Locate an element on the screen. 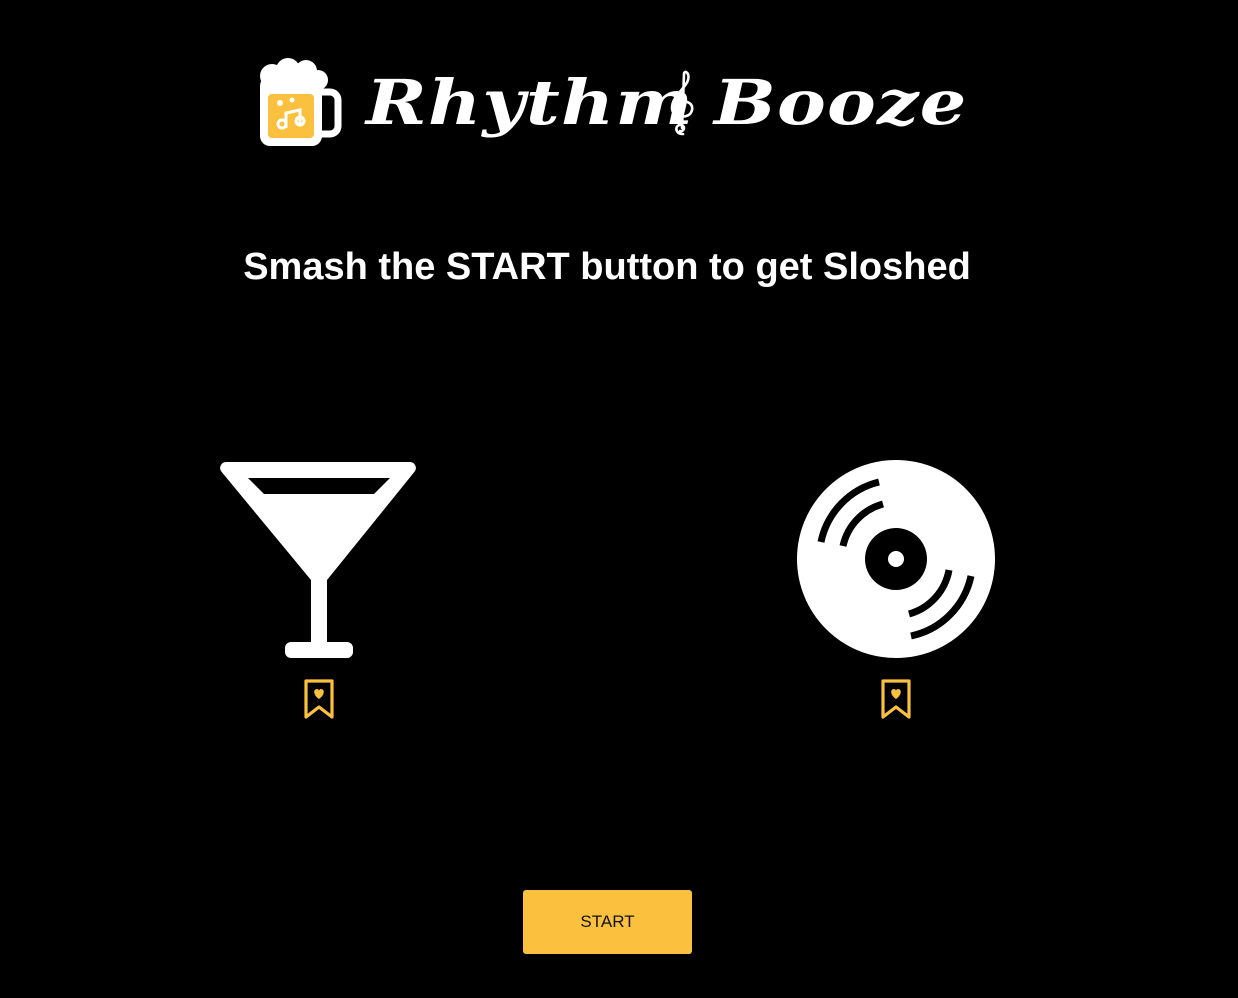  brand-logo: Rhythm Booze is located at coordinates (614, 105).